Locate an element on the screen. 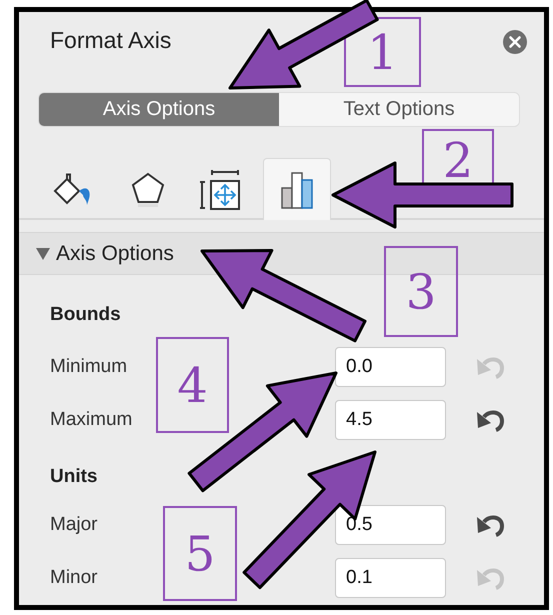 This screenshot has width=553, height=615. collapse-triangle-icon is located at coordinates (43, 254).